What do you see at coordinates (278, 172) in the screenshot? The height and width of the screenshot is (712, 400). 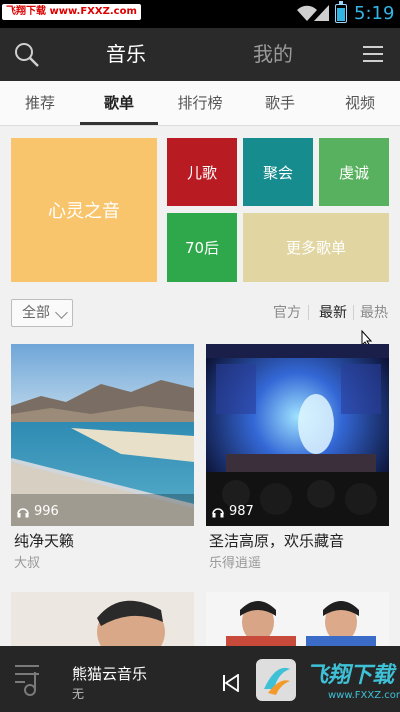 I see `category-party: 聚会` at bounding box center [278, 172].